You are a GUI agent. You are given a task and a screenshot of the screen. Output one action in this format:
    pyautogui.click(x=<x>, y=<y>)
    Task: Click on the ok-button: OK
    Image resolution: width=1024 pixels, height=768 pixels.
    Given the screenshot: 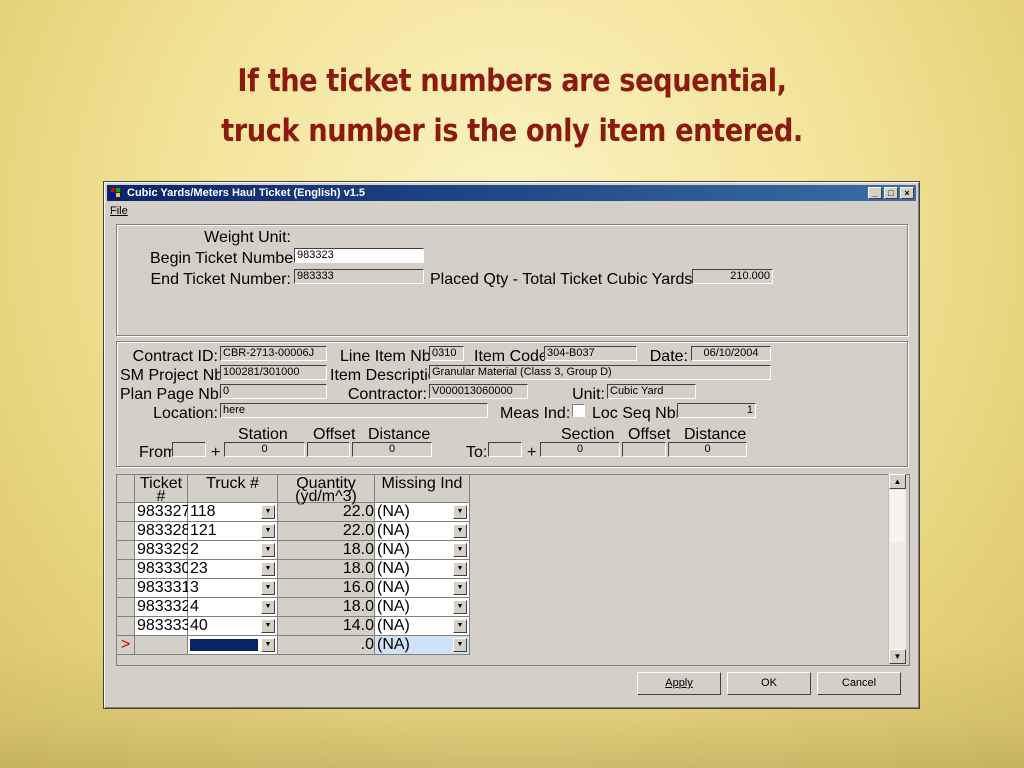 What is the action you would take?
    pyautogui.click(x=769, y=683)
    